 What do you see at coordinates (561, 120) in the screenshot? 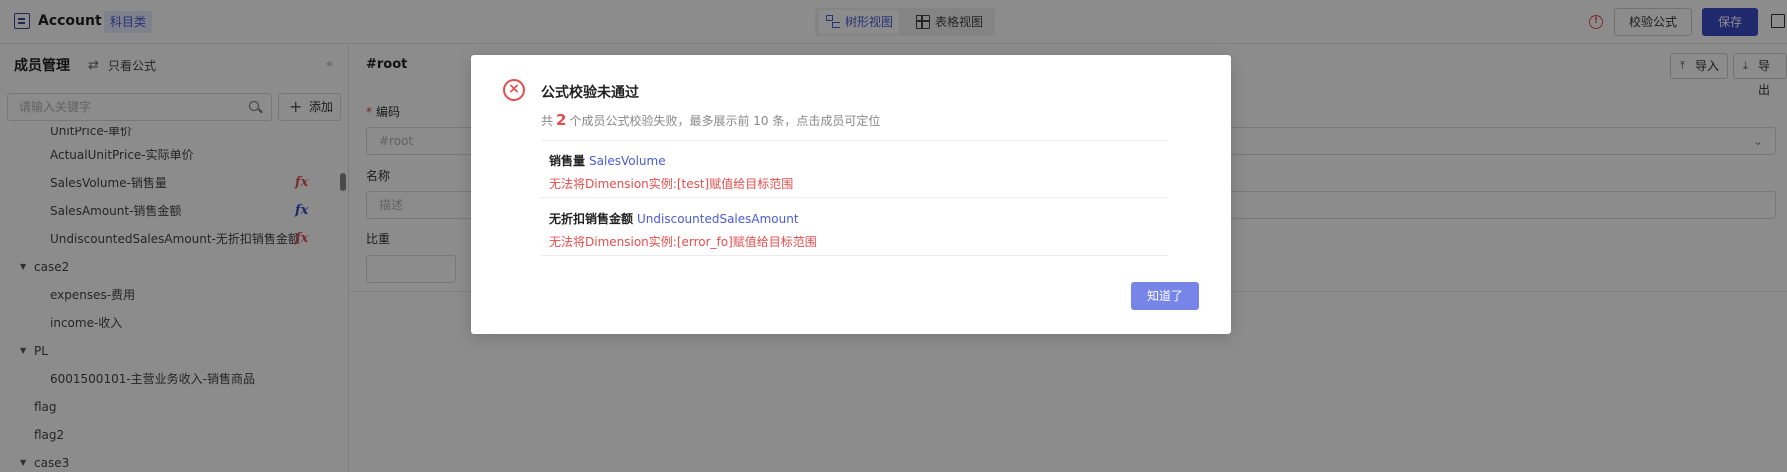
I see `error-count: 2` at bounding box center [561, 120].